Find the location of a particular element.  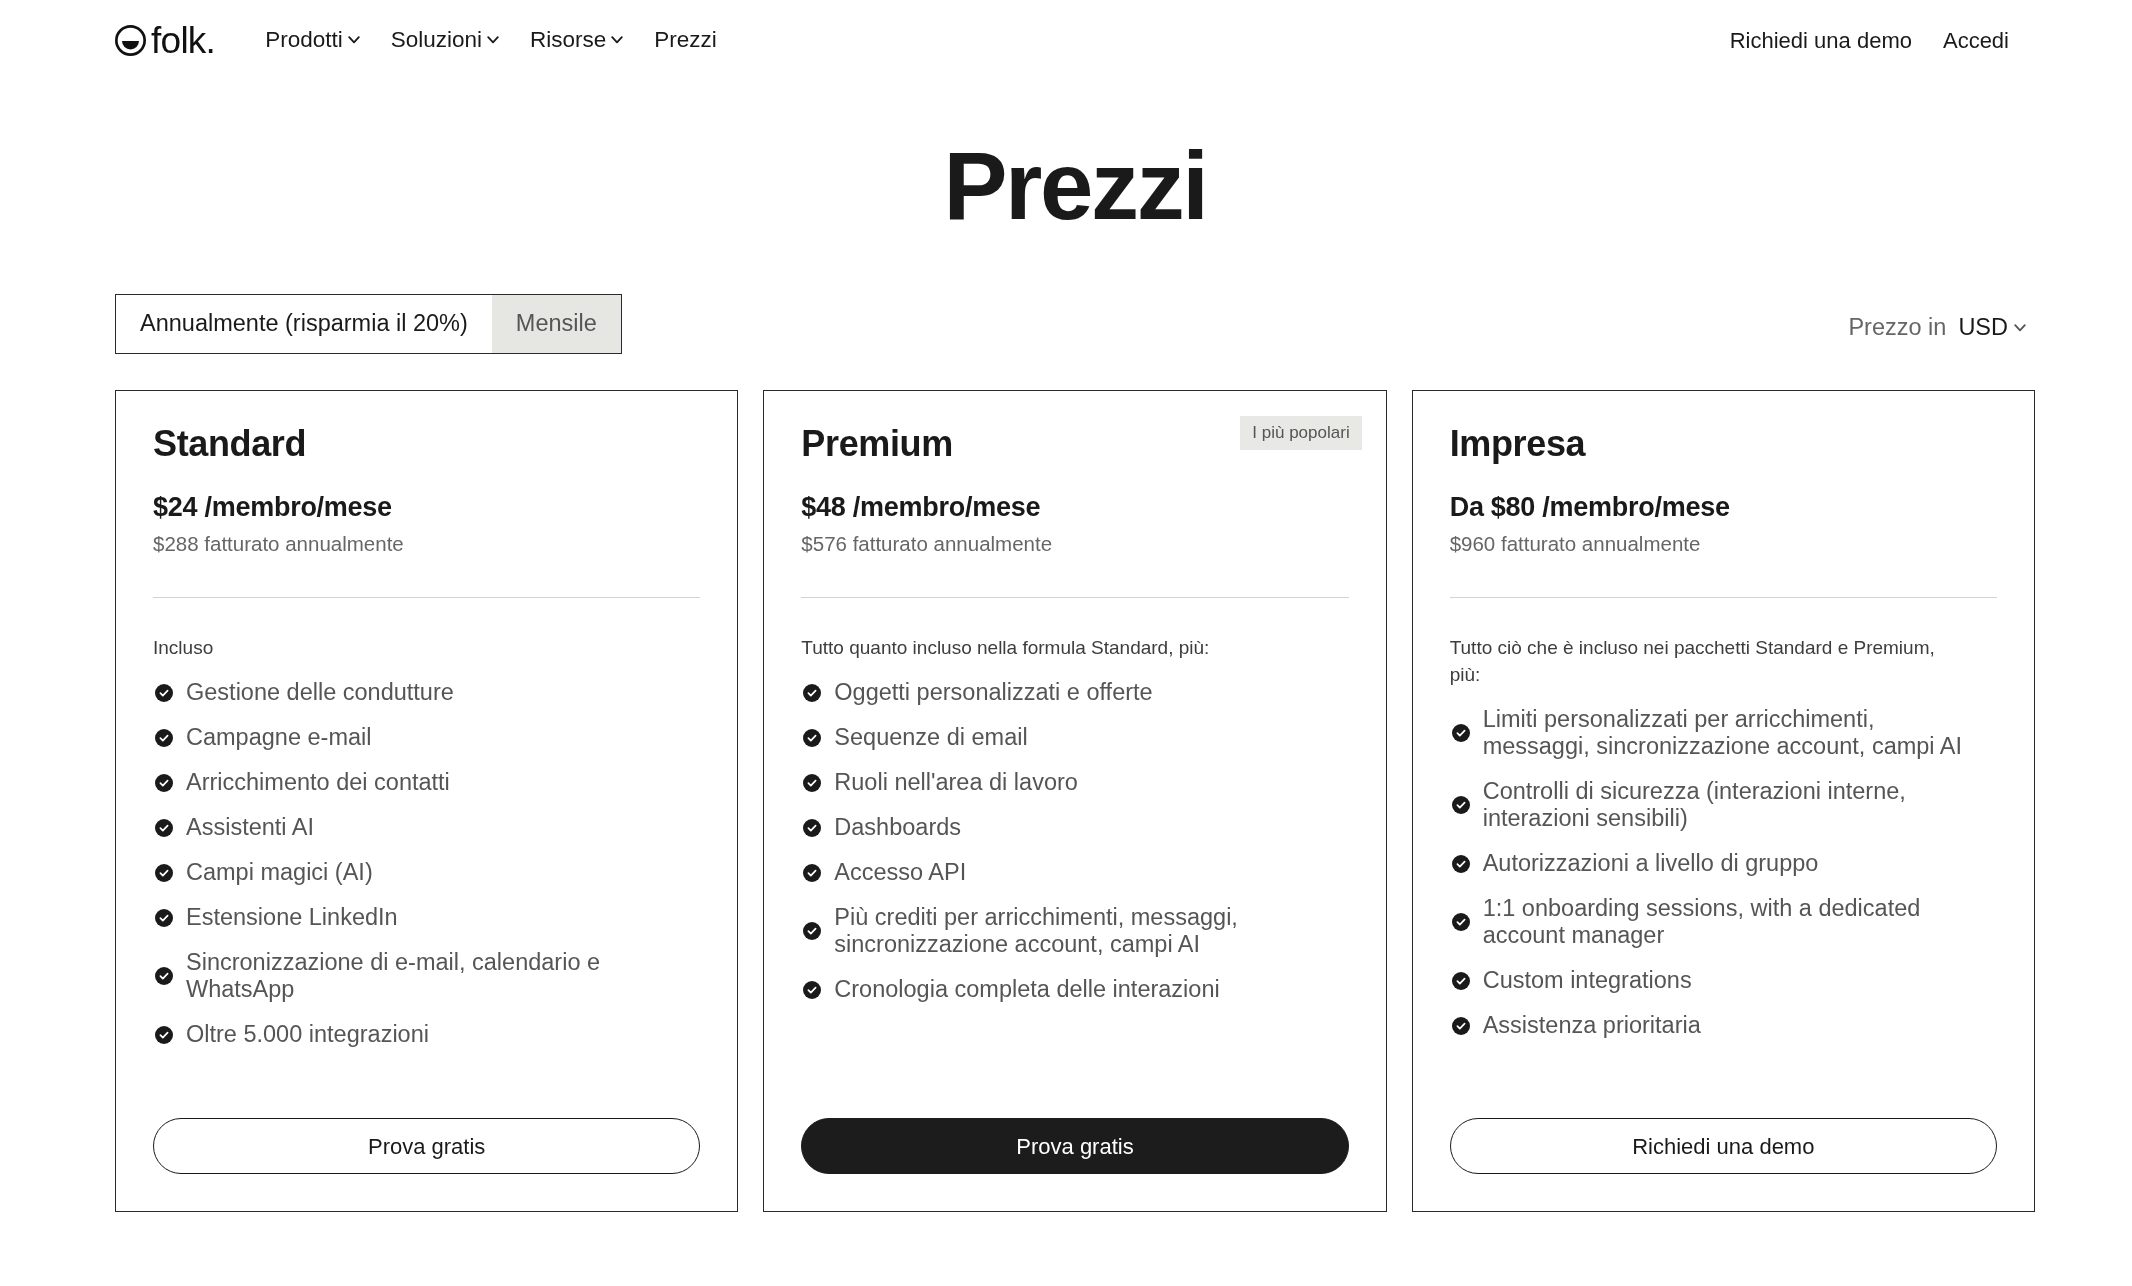

plan-intro-text: Tutto quanto incluso nella formula Standard, più: is located at coordinates (1006, 648).